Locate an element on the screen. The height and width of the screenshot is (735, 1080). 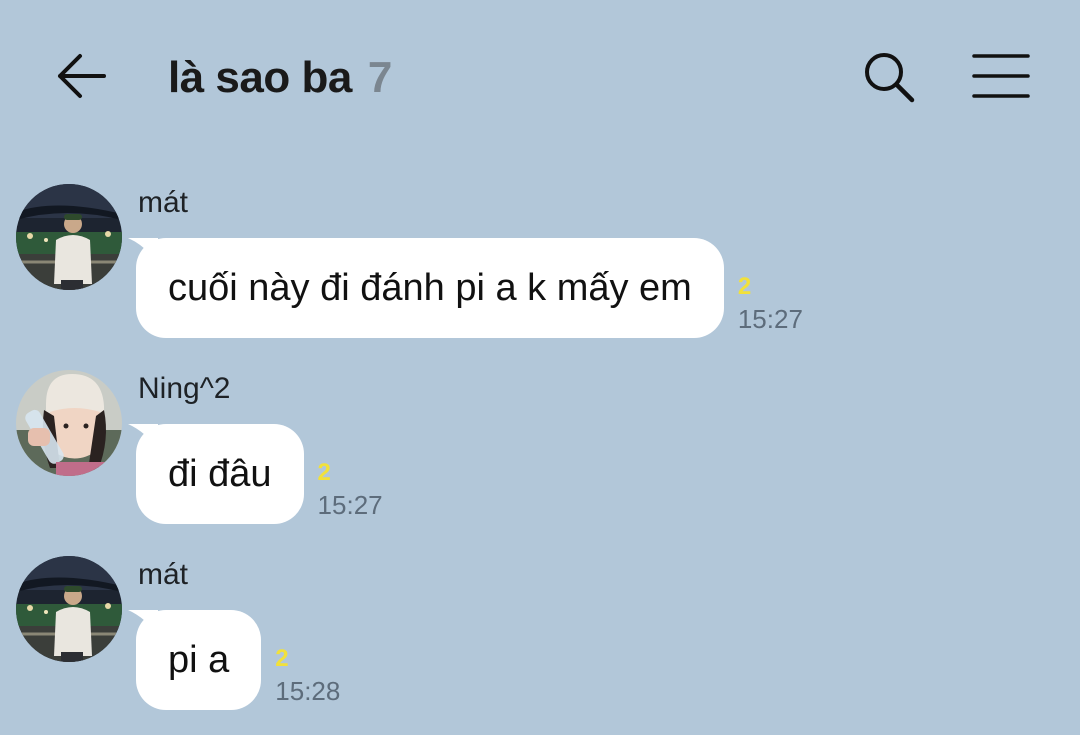
member-count: 7 is located at coordinates (380, 77).